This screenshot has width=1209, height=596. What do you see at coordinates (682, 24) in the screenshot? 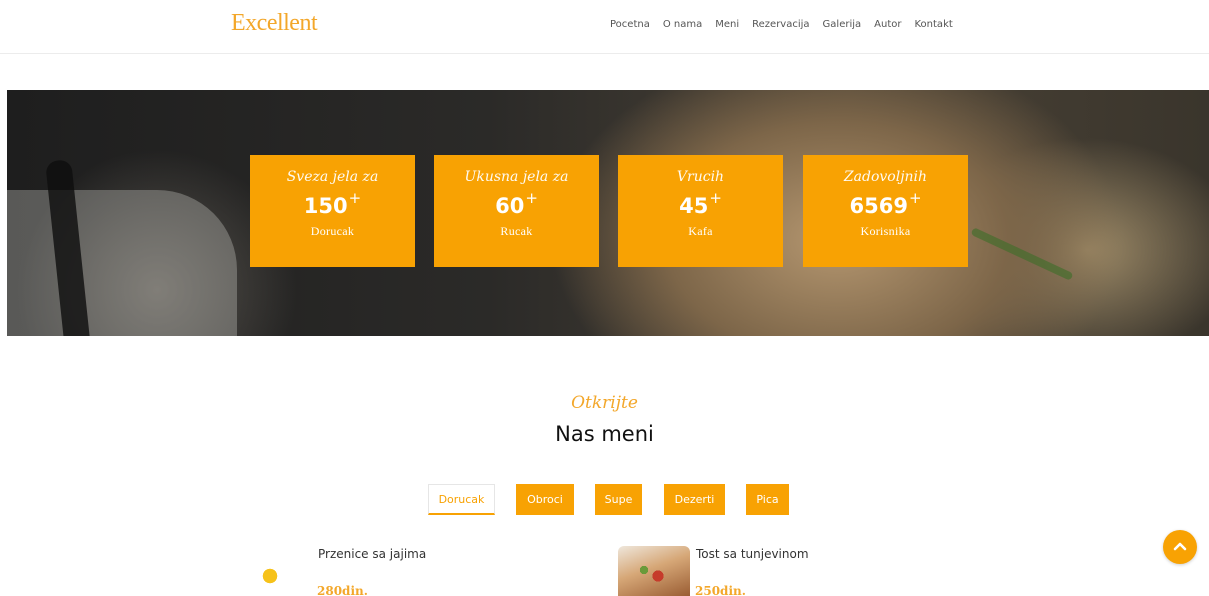
I see `nav-o-nama: O nama` at bounding box center [682, 24].